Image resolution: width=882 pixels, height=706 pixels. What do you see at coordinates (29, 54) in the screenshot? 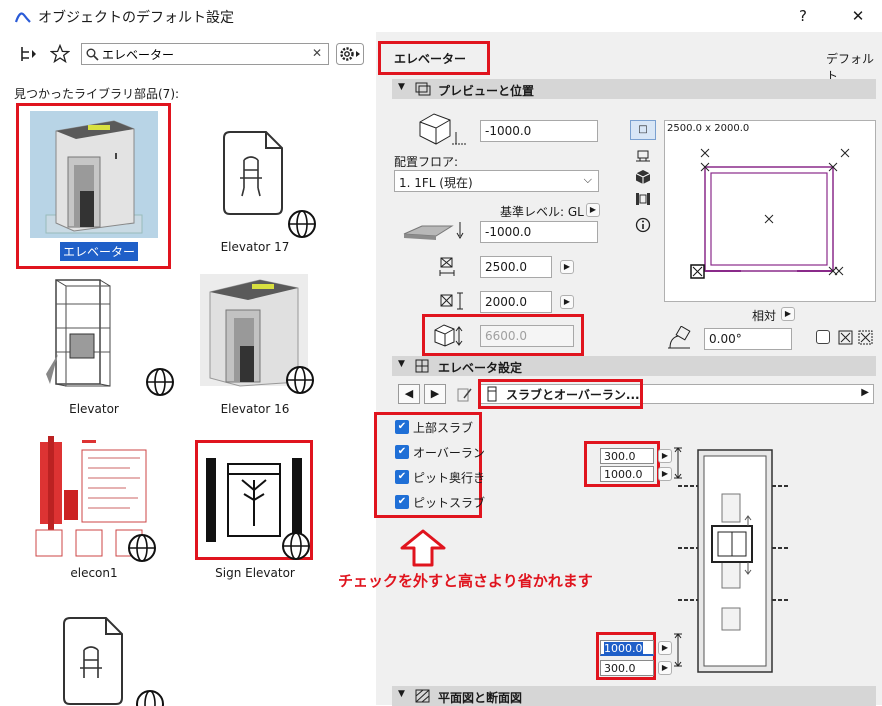
I see `library-tree-icon` at bounding box center [29, 54].